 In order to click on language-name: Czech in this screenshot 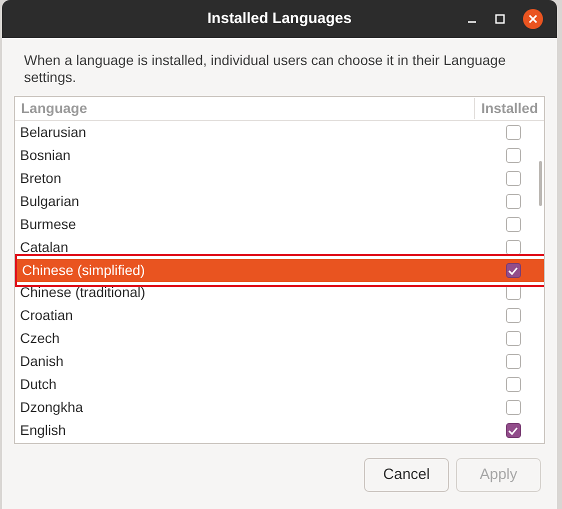, I will do `click(40, 338)`.